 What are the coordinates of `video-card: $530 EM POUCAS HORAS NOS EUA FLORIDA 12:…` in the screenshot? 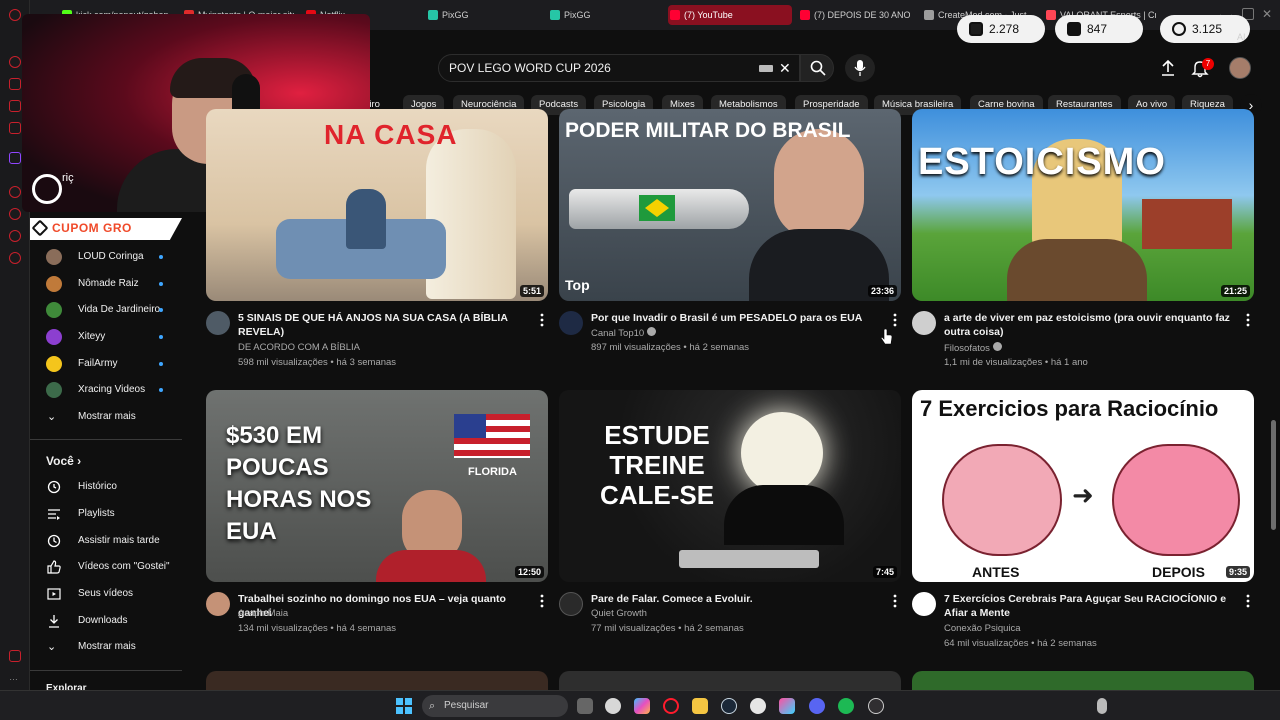 It's located at (377, 526).